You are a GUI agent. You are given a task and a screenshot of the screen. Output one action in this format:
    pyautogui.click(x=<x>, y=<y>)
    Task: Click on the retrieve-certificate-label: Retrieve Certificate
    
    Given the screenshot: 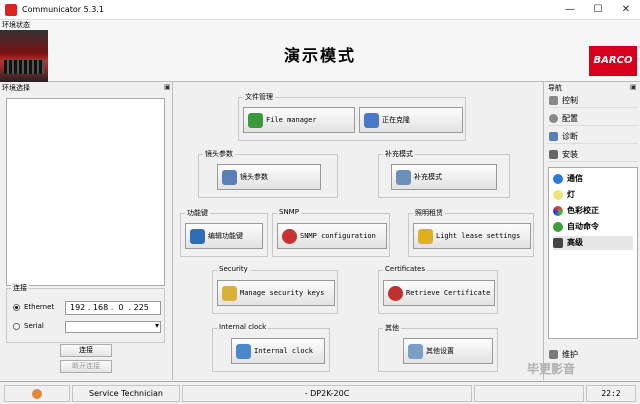 What is the action you would take?
    pyautogui.click(x=448, y=293)
    